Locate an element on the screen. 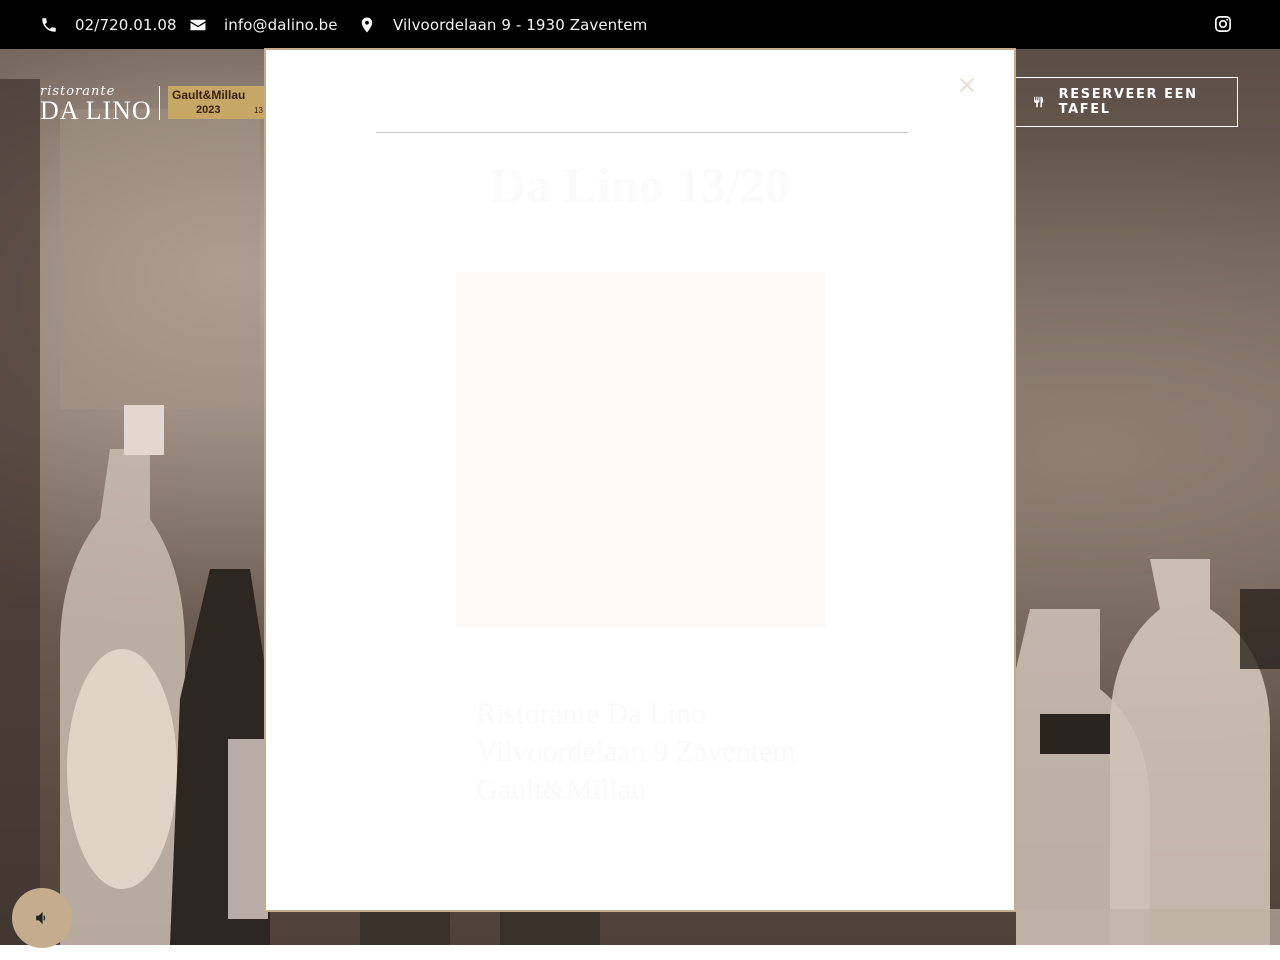 The width and height of the screenshot is (1280, 960). instagram-icon is located at coordinates (1223, 24).